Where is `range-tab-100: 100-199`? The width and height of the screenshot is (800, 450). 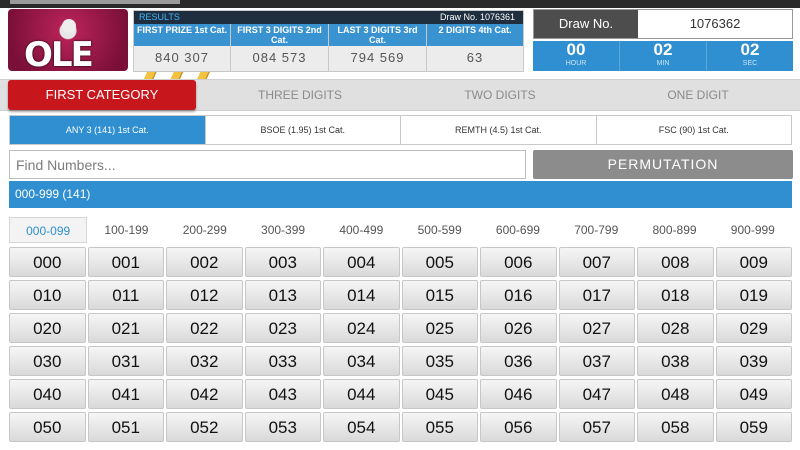
range-tab-100: 100-199 is located at coordinates (126, 230).